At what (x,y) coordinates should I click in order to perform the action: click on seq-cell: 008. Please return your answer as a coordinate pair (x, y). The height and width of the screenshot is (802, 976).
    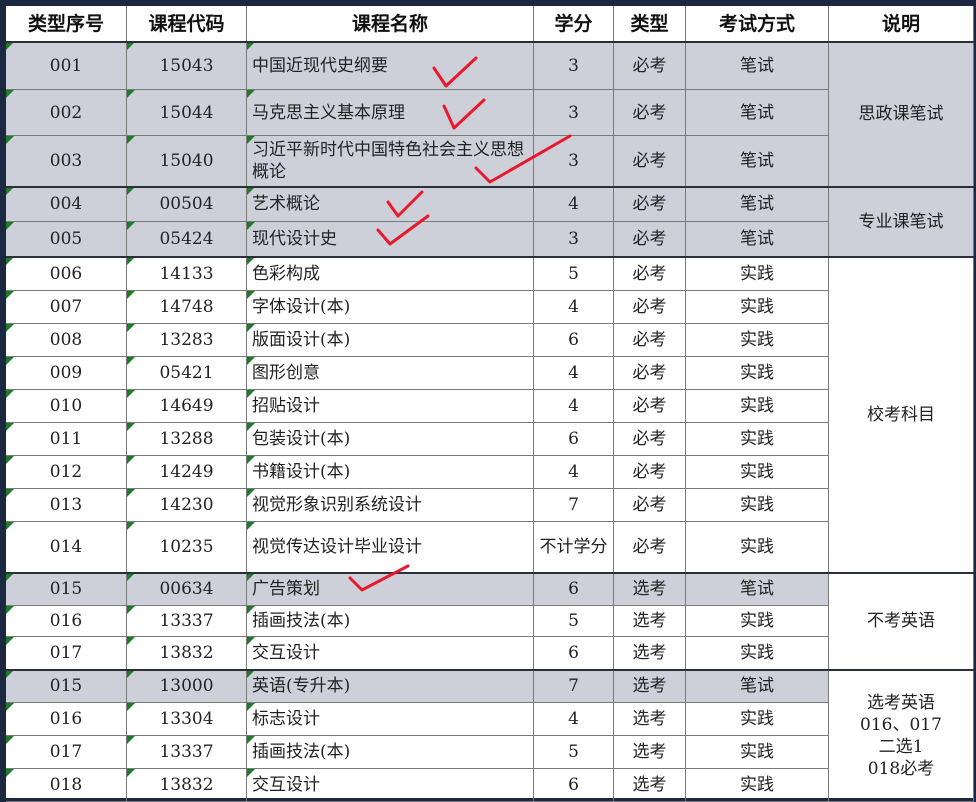
    Looking at the image, I should click on (66, 340).